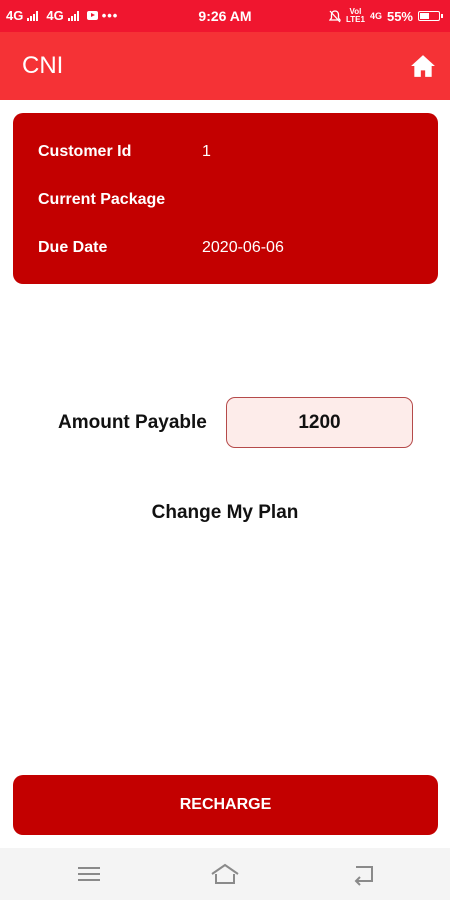 Image resolution: width=450 pixels, height=900 pixels. What do you see at coordinates (423, 66) in the screenshot?
I see `home-icon` at bounding box center [423, 66].